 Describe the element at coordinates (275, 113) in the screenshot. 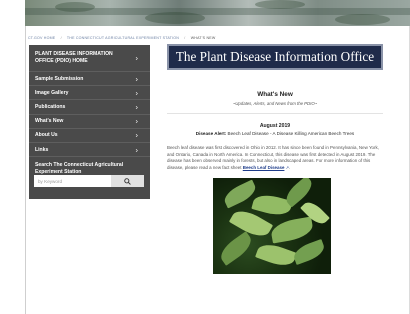

I see `divider` at that location.